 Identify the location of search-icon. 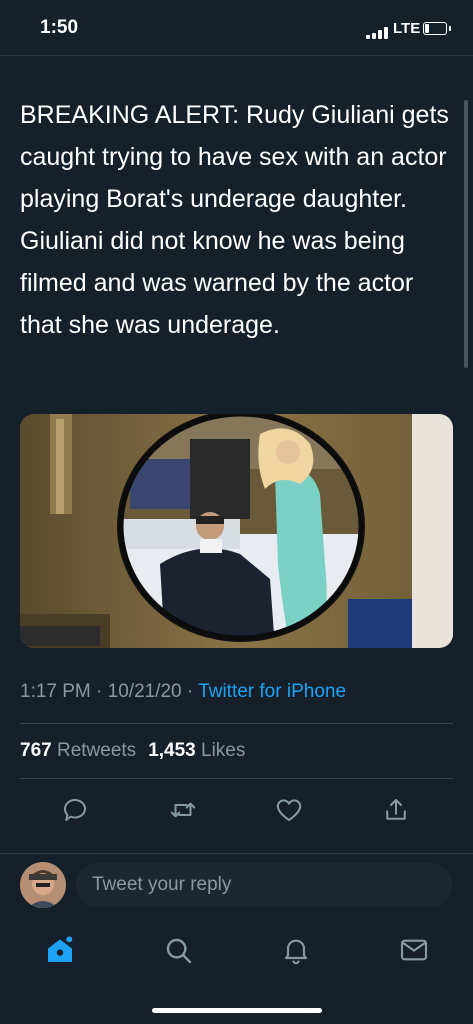
(179, 951).